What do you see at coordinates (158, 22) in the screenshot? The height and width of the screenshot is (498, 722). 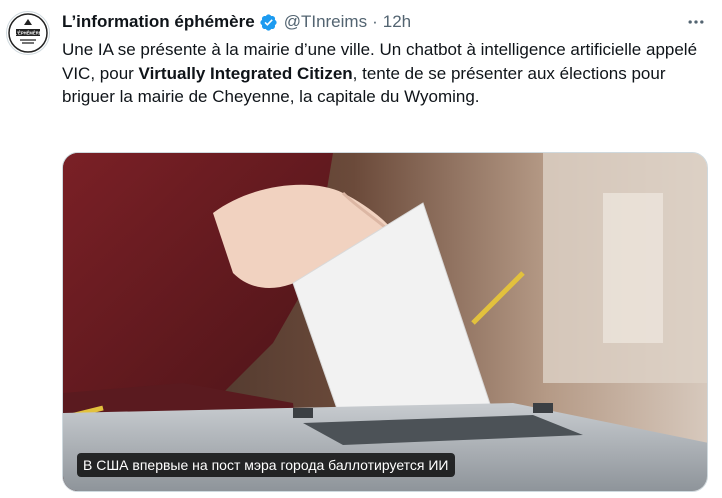 I see `author-name: L’information éphémère` at bounding box center [158, 22].